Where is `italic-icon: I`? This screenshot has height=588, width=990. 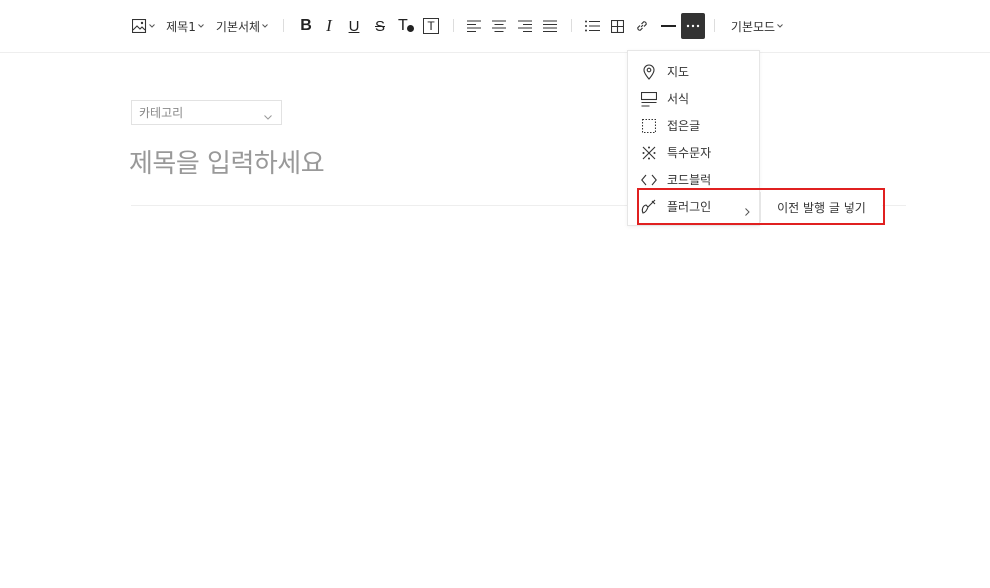
italic-icon: I is located at coordinates (329, 25).